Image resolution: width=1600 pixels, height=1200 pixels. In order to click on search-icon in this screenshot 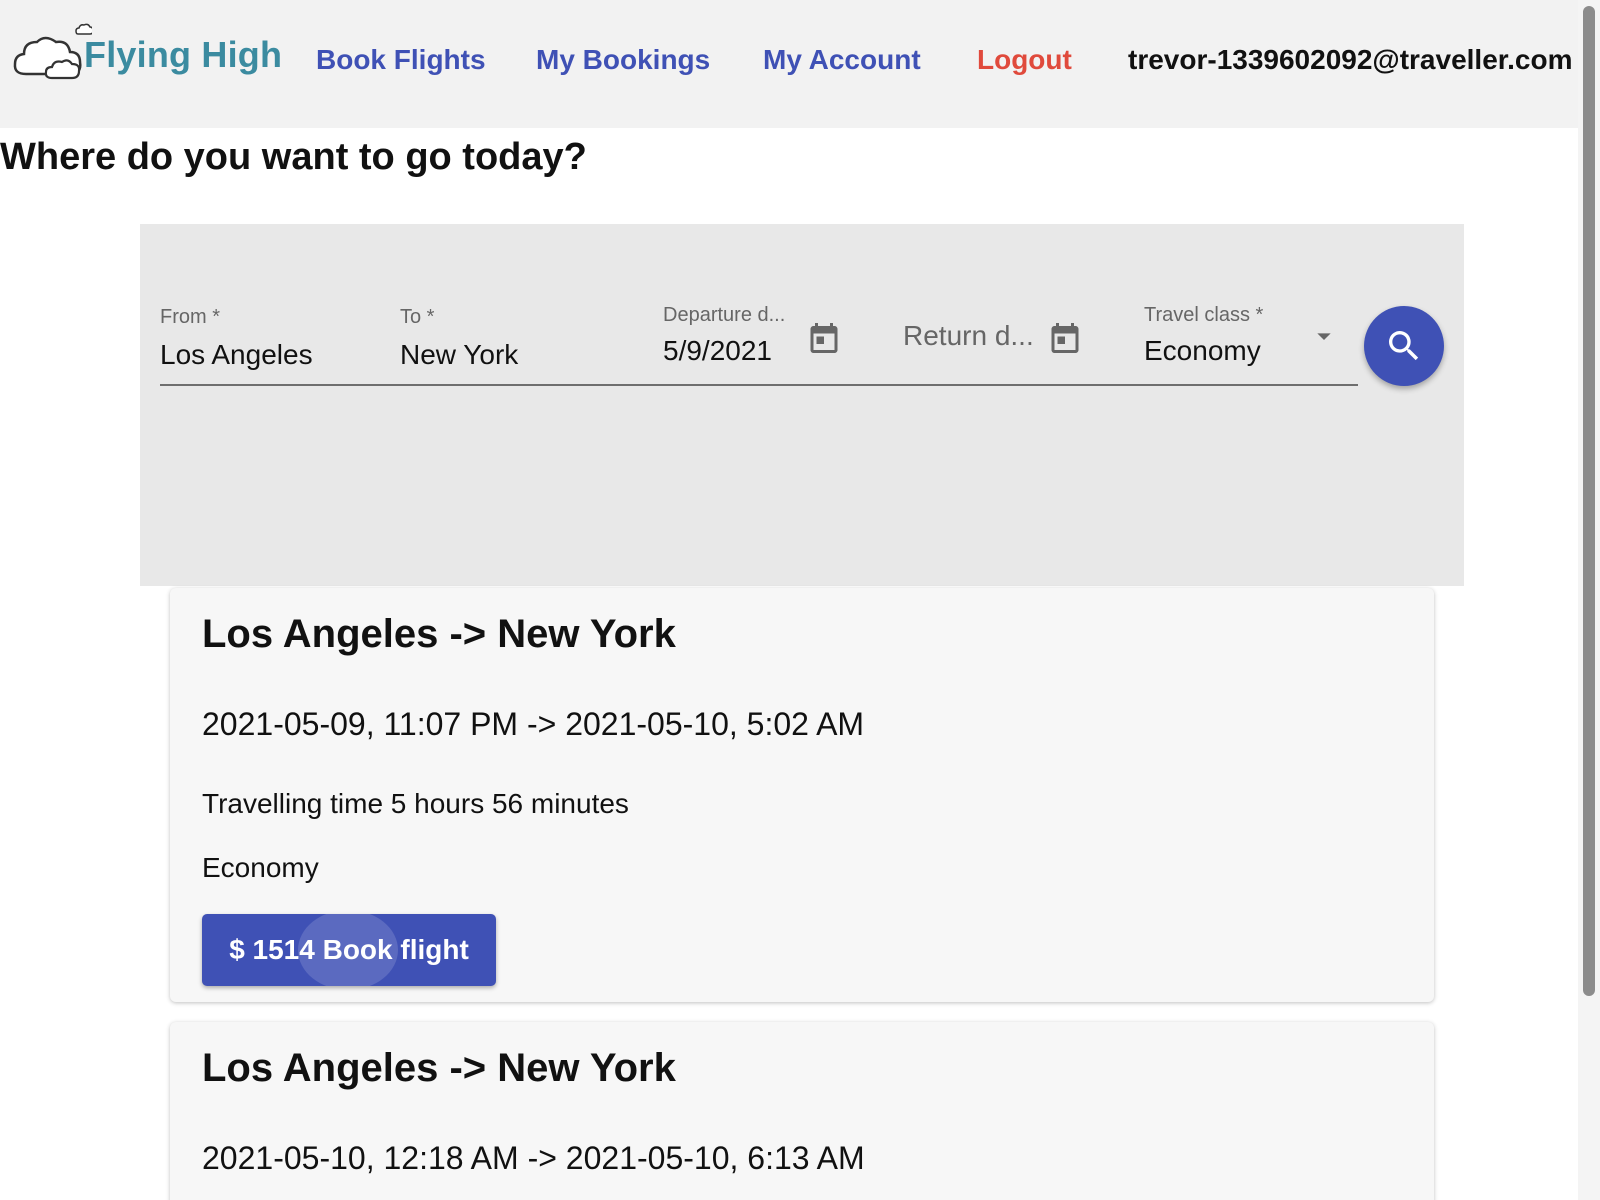, I will do `click(1404, 346)`.